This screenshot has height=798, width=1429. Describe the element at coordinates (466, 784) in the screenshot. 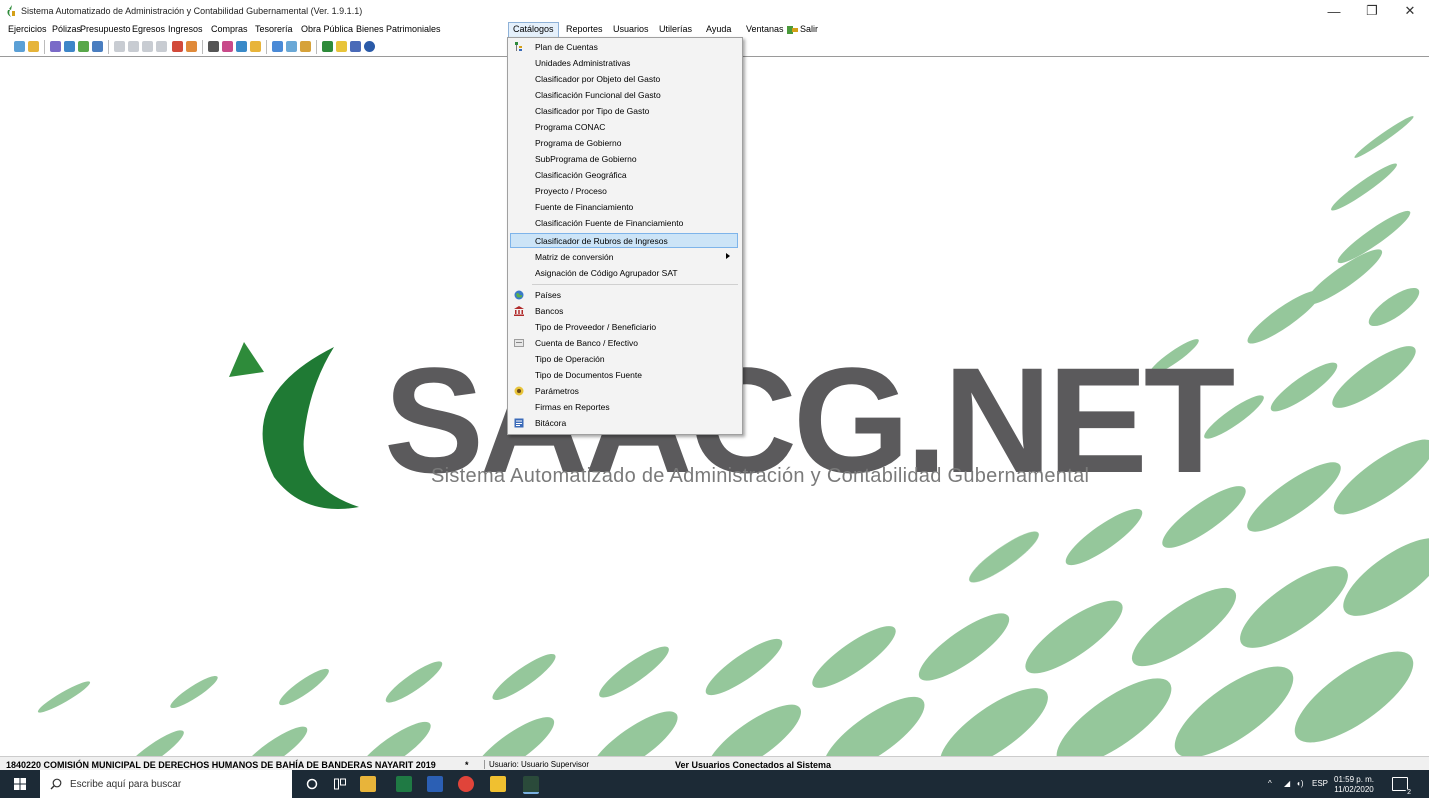

I see `chrome-icon` at that location.